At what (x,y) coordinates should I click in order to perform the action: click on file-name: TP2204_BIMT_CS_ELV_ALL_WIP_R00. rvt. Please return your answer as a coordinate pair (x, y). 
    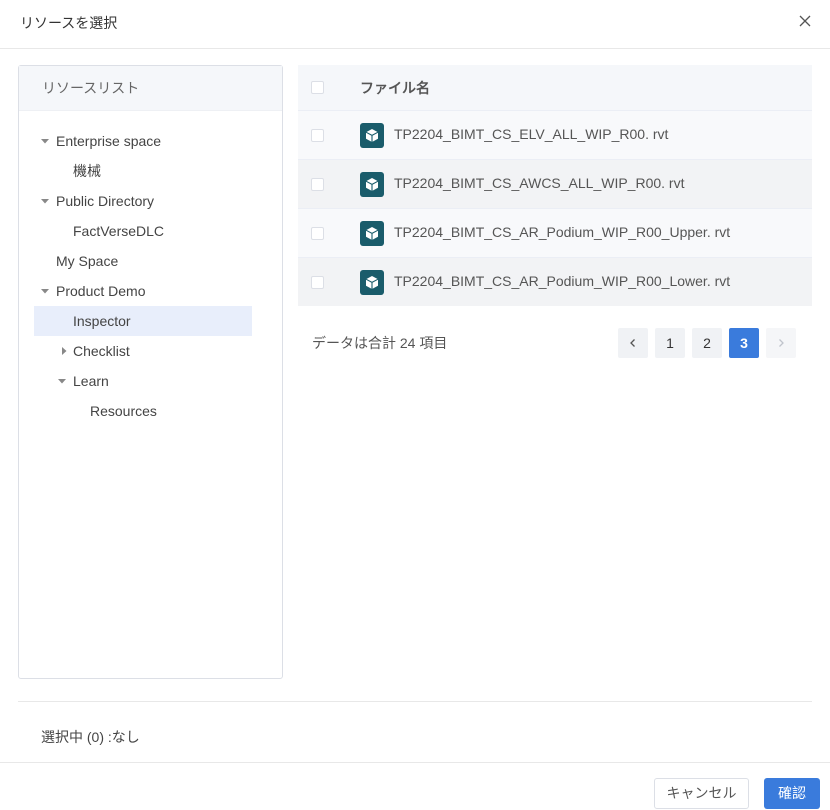
    Looking at the image, I should click on (531, 134).